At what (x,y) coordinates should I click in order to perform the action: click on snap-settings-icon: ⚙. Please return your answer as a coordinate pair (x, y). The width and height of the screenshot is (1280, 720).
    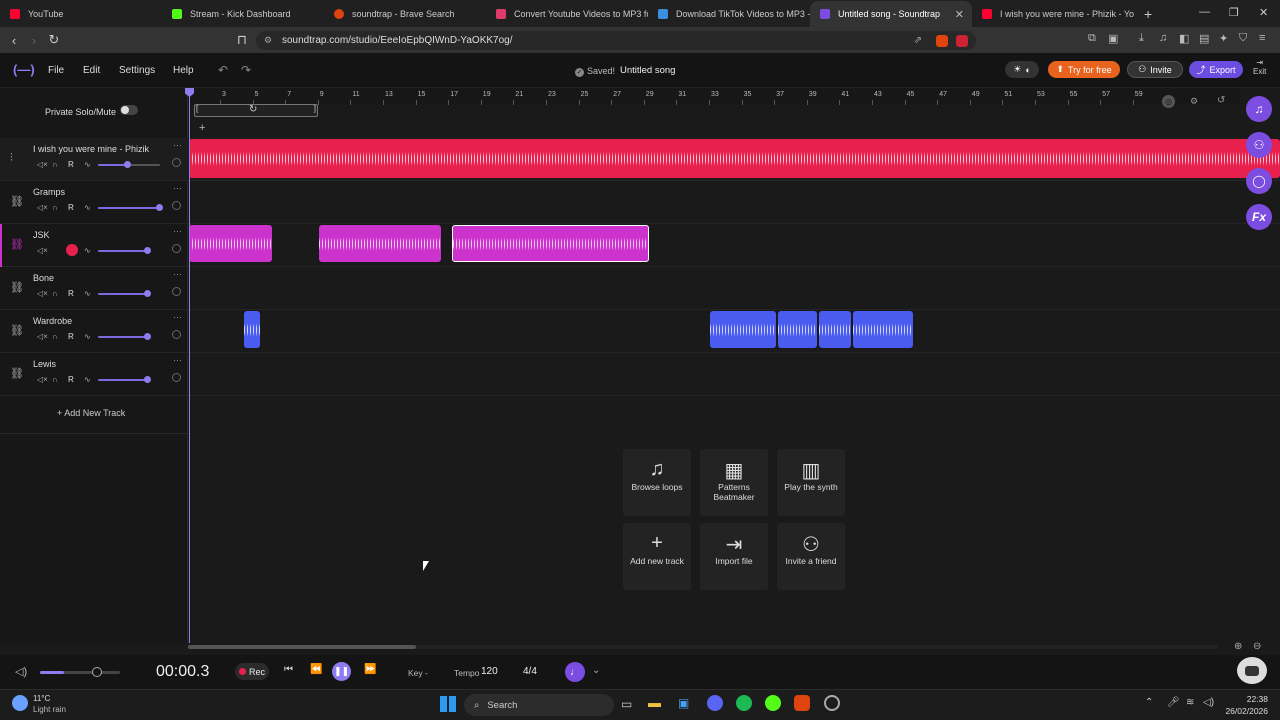
    Looking at the image, I should click on (1194, 101).